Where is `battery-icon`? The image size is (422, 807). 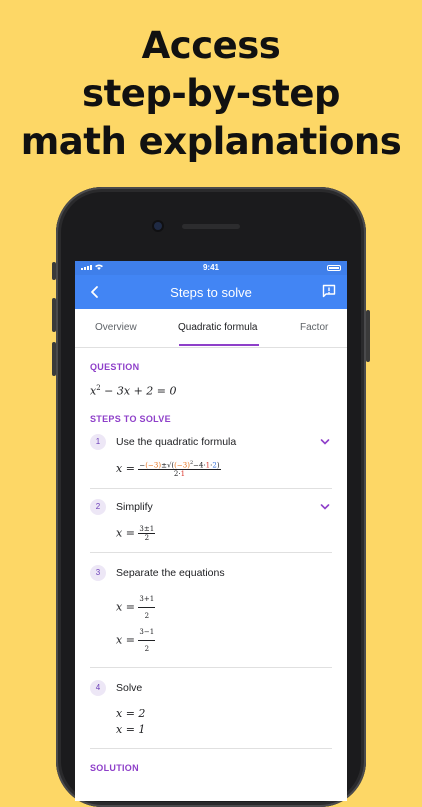
battery-icon is located at coordinates (334, 268).